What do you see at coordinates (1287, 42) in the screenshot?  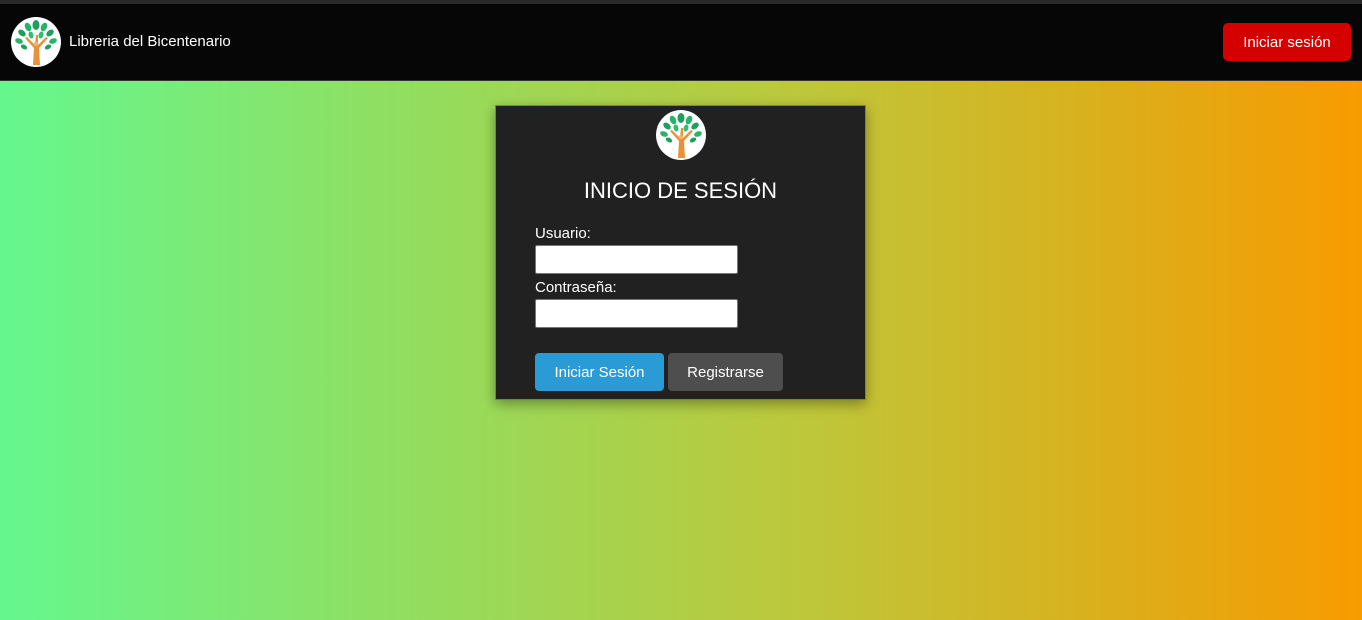 I see `nav-login-button: Iniciar sesión` at bounding box center [1287, 42].